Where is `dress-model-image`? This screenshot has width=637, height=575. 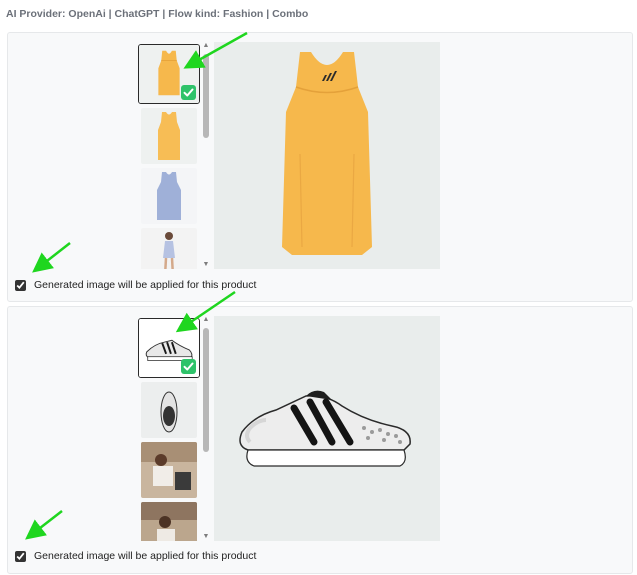 dress-model-image is located at coordinates (169, 248).